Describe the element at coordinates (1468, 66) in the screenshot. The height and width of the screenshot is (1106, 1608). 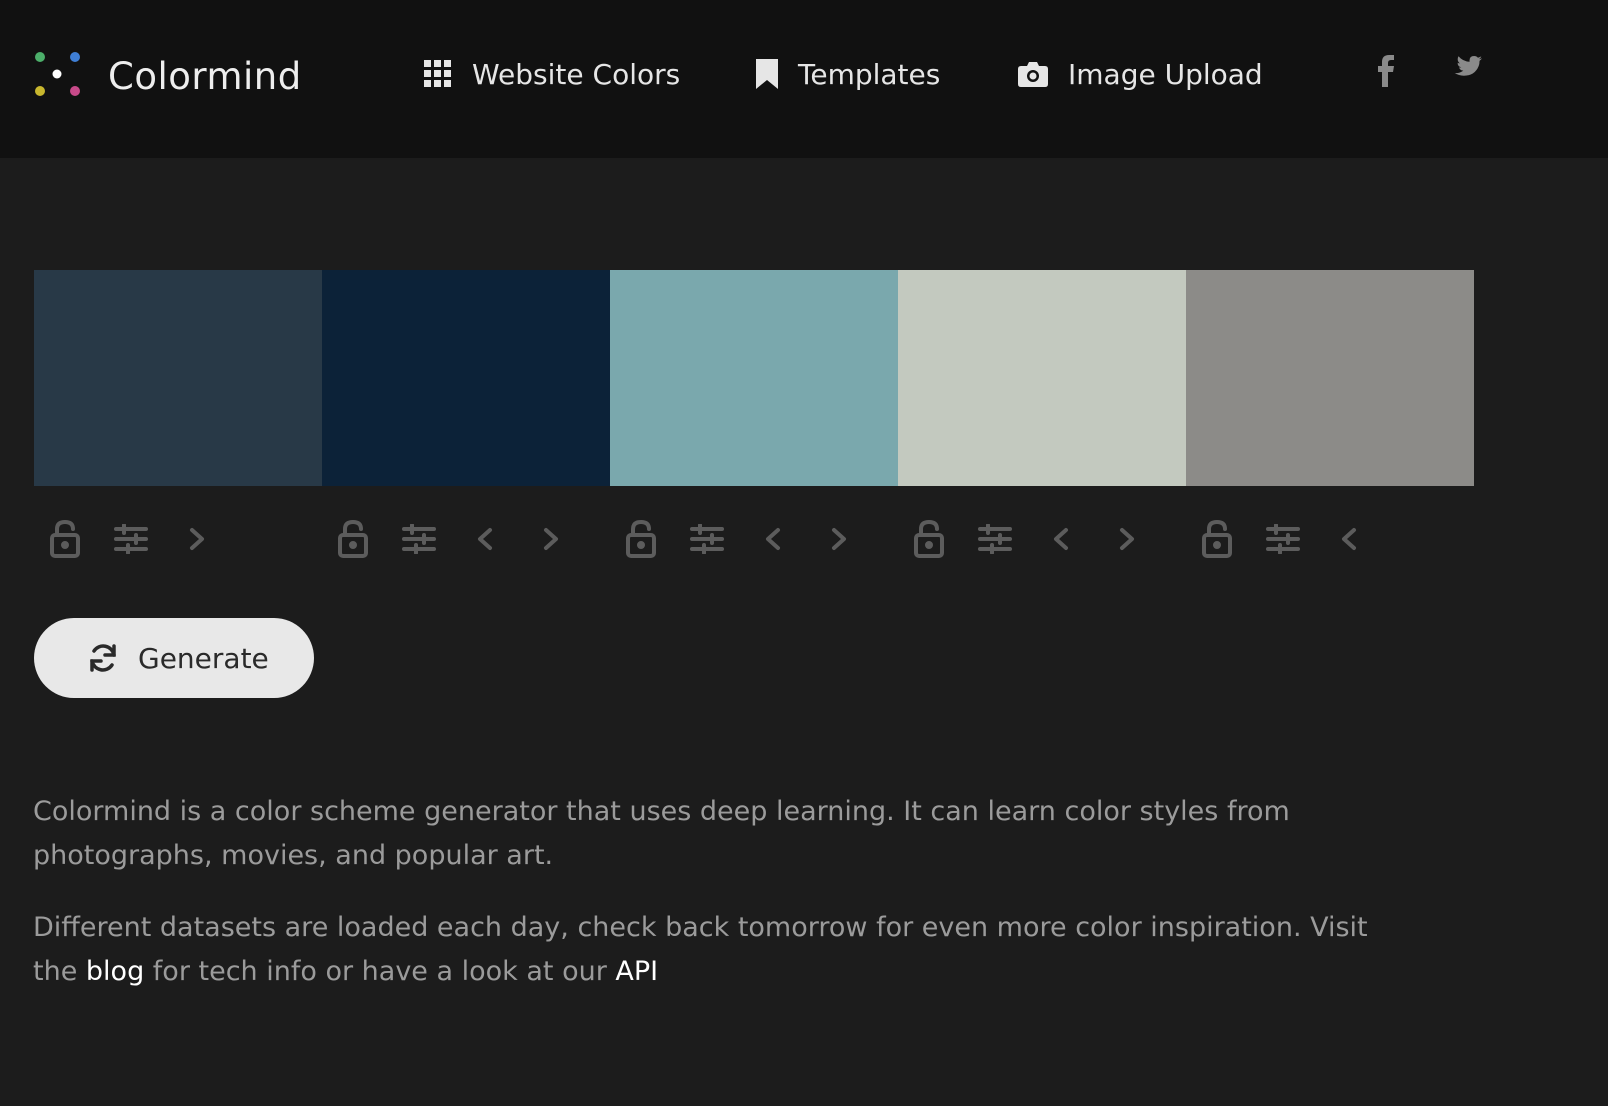
I see `twitter-icon` at that location.